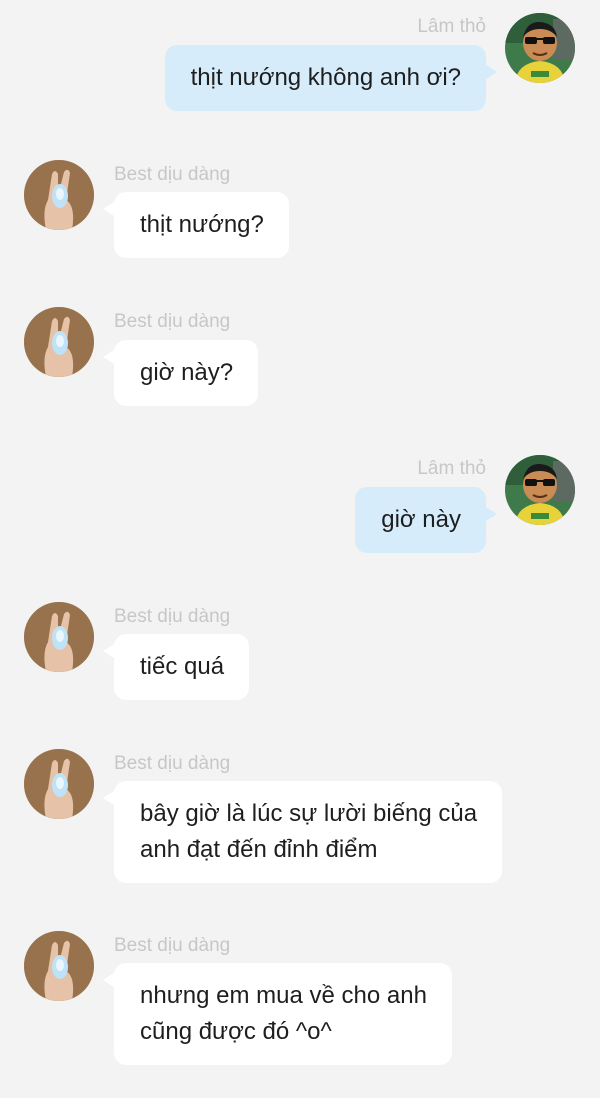  Describe the element at coordinates (283, 995) in the screenshot. I see `message-text-line: nhưng em mua về cho anh` at that location.